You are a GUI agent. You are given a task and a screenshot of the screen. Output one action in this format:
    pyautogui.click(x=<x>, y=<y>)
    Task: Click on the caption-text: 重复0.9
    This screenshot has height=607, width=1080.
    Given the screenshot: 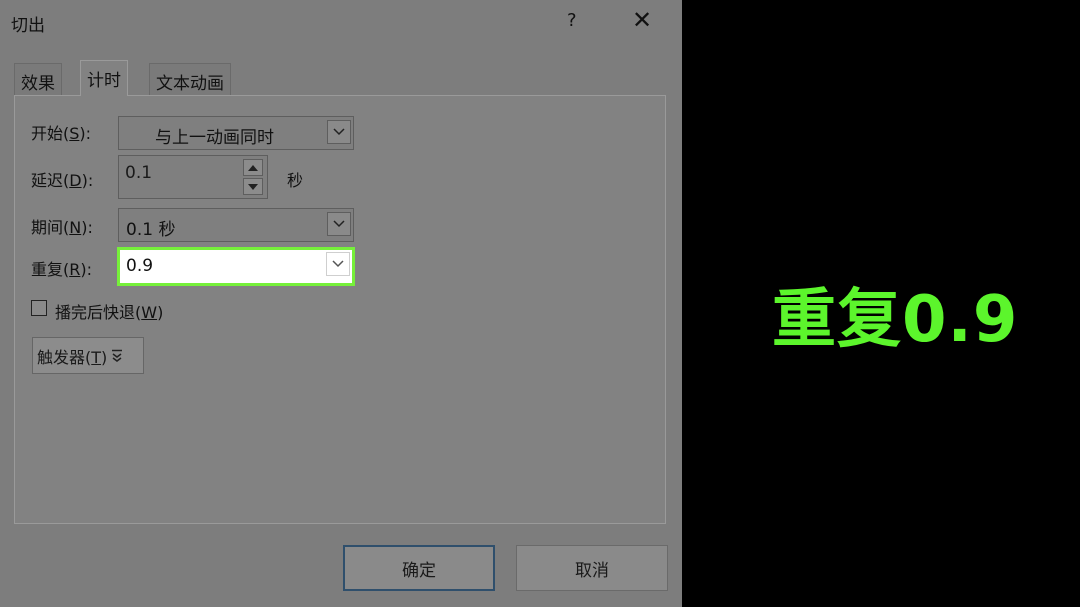 What is the action you would take?
    pyautogui.click(x=895, y=320)
    